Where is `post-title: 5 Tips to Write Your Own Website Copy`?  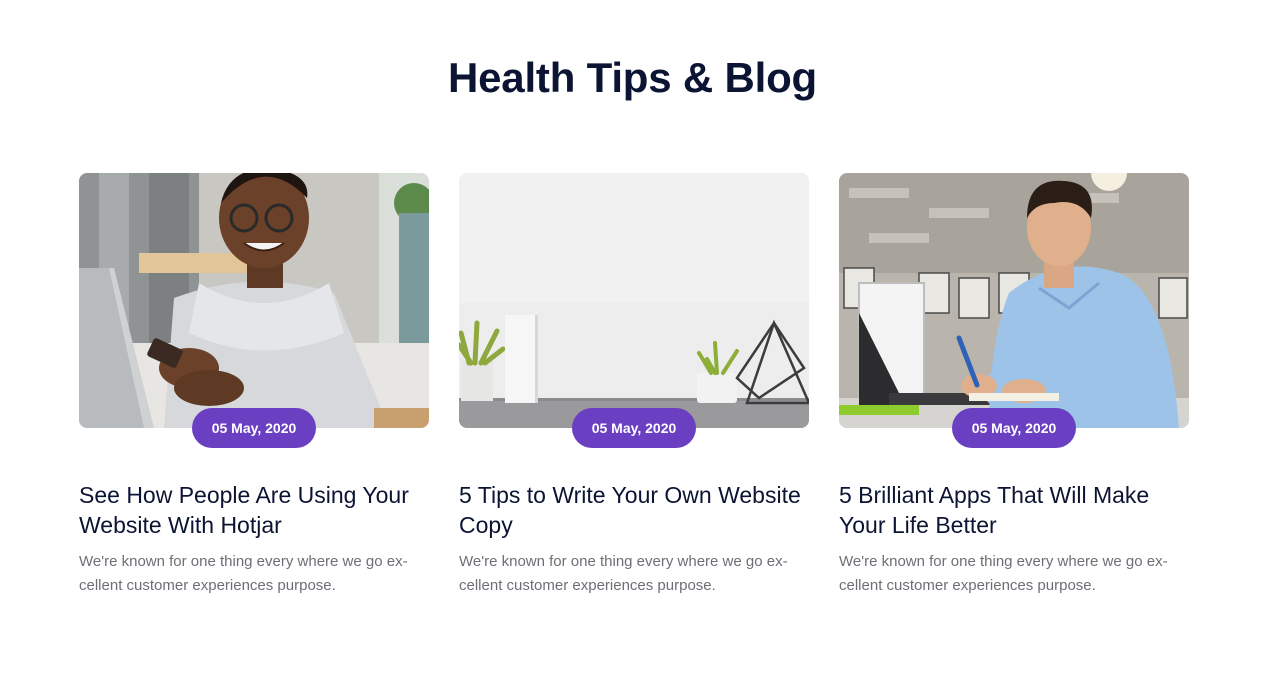 post-title: 5 Tips to Write Your Own Website Copy is located at coordinates (634, 510).